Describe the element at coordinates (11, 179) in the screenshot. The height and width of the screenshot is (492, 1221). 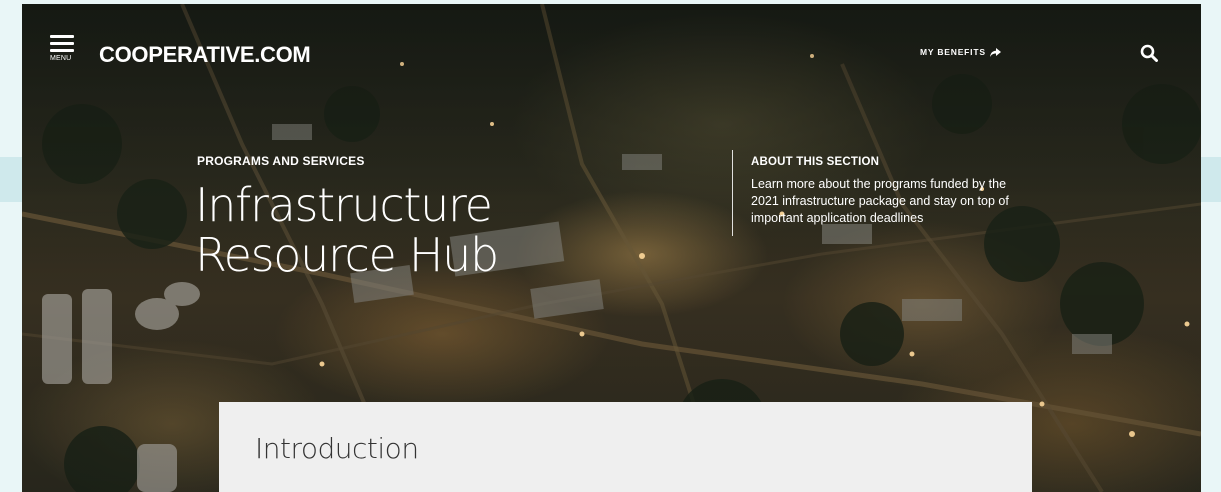
I see `side-band-left` at that location.